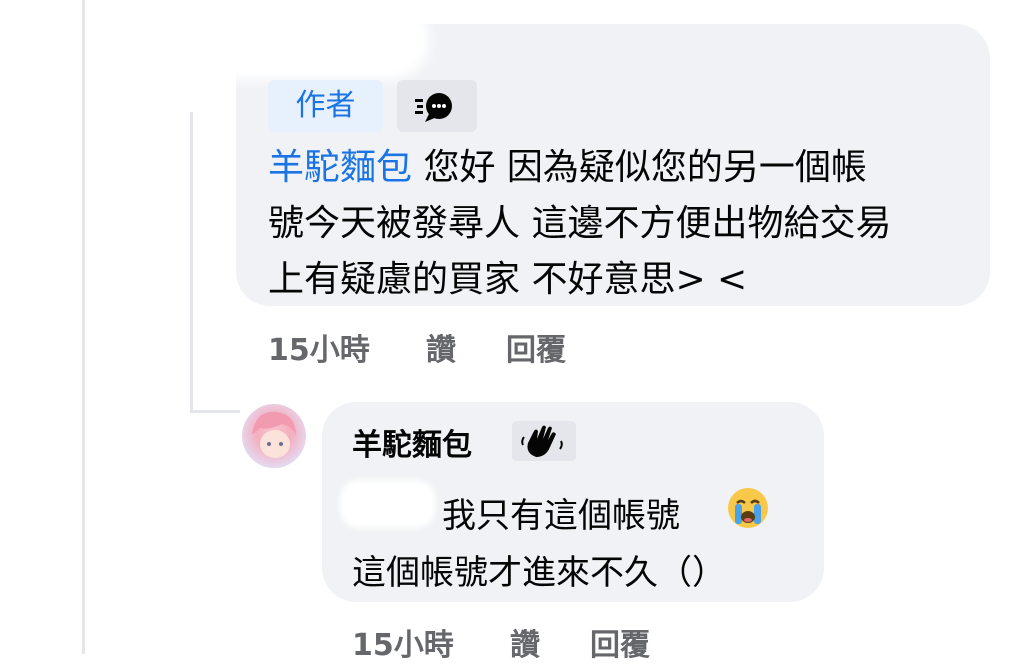 This screenshot has width=1024, height=664. I want to click on comment-text-line2: 號今天被發尋人 這邊不方便出物給交易, so click(580, 223).